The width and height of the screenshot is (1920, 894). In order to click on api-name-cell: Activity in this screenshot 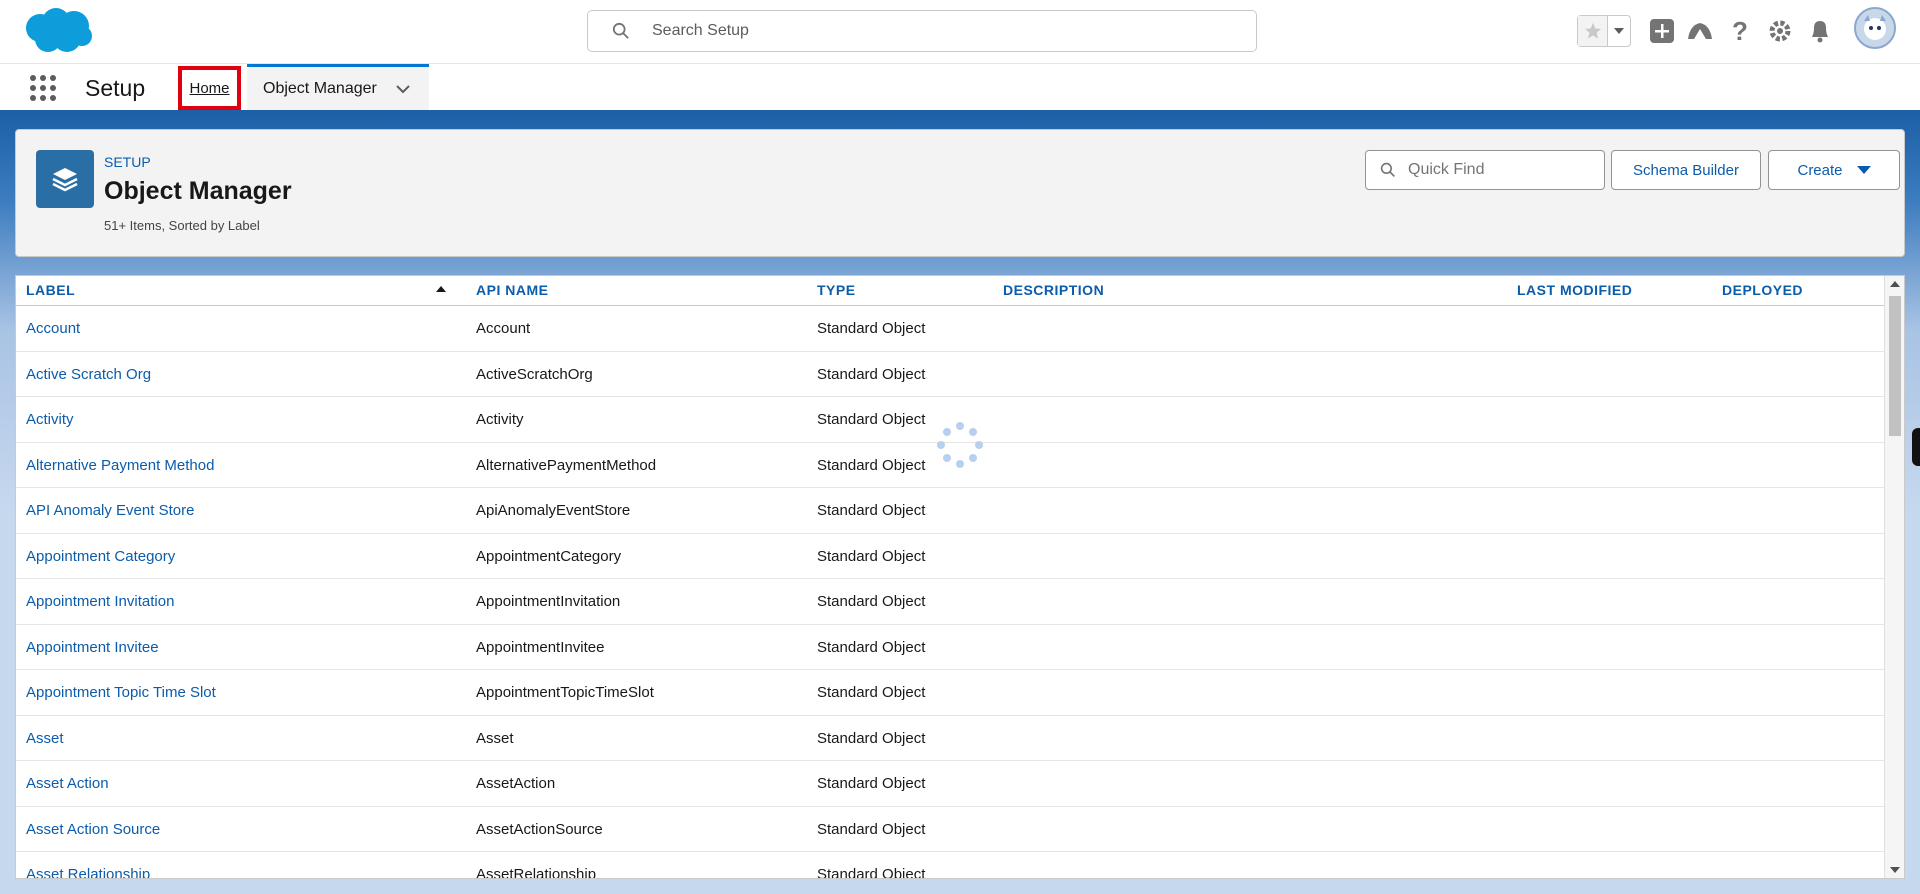, I will do `click(500, 419)`.